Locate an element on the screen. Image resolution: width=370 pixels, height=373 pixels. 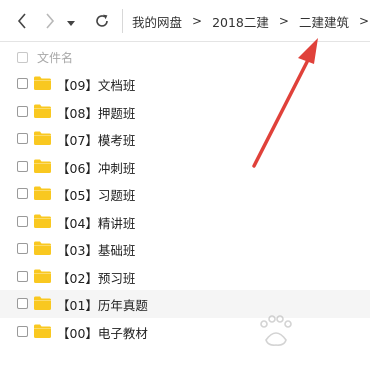
back-button is located at coordinates (22, 21).